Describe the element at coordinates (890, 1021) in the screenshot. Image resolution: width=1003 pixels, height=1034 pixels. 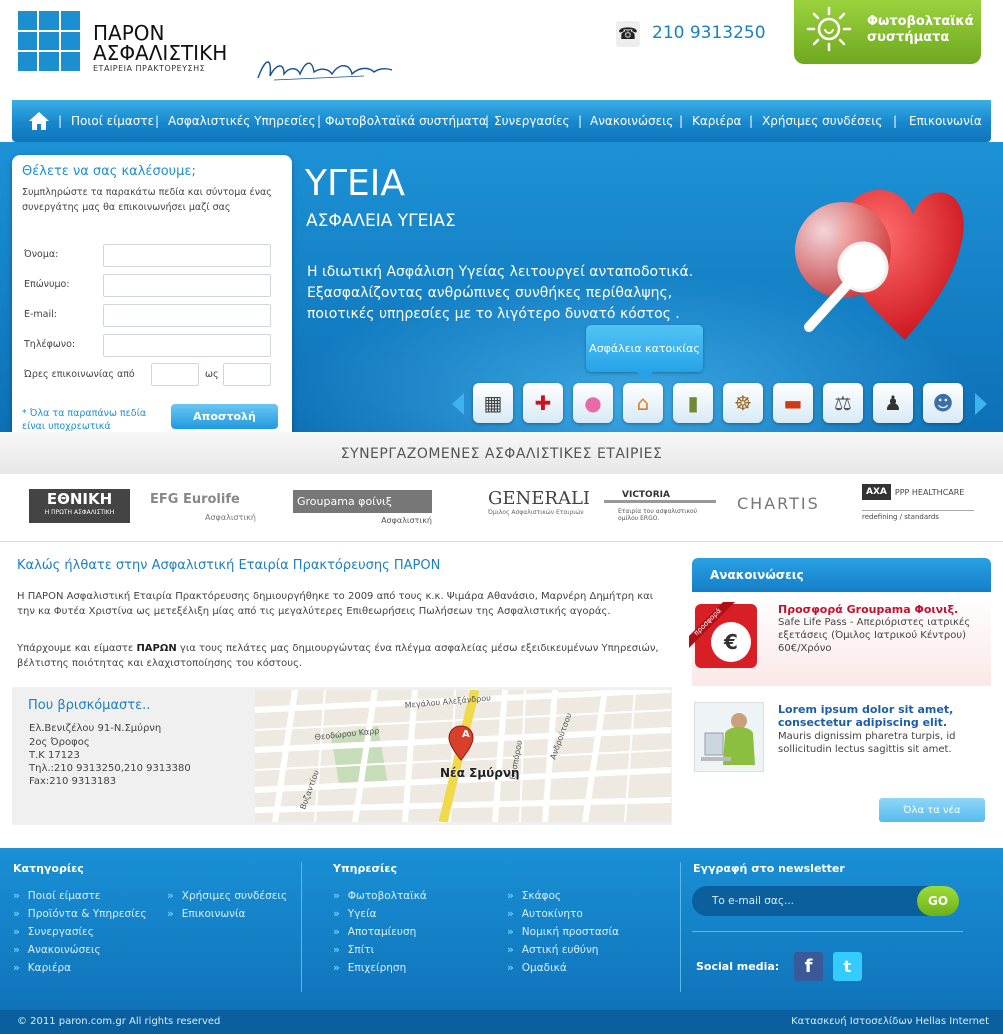
I see `credits-link: Κατασκευή Ιστοσελίδων Hellas Internet` at that location.